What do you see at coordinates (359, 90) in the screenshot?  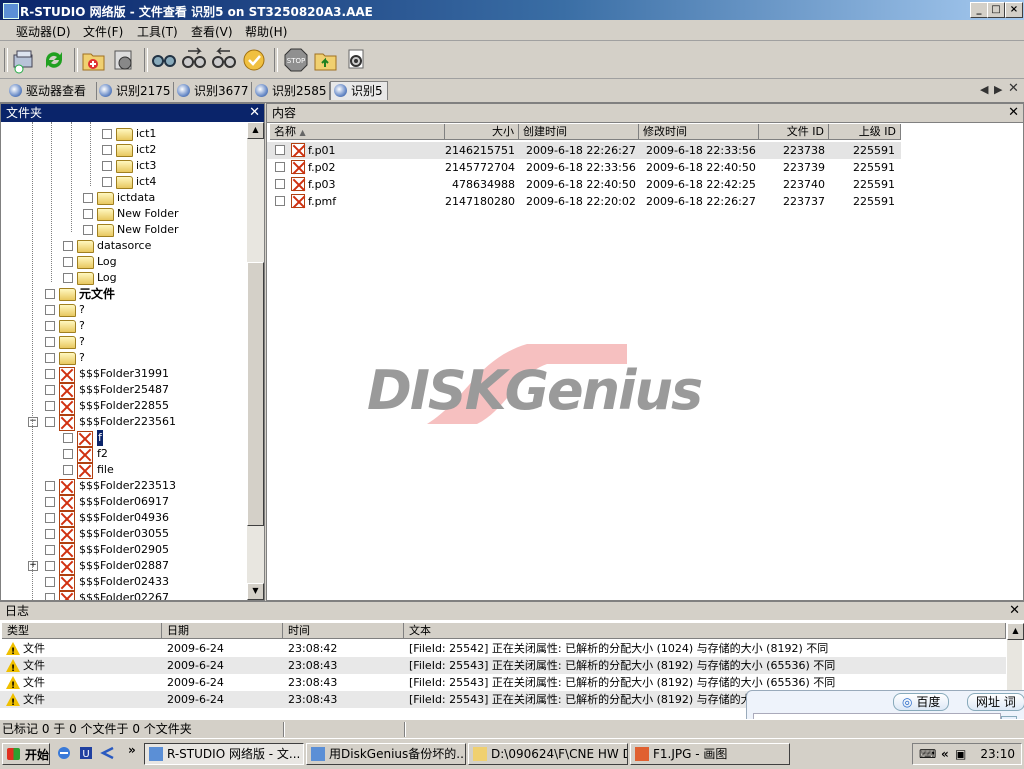 I see `tab-scan-5: 识别5` at bounding box center [359, 90].